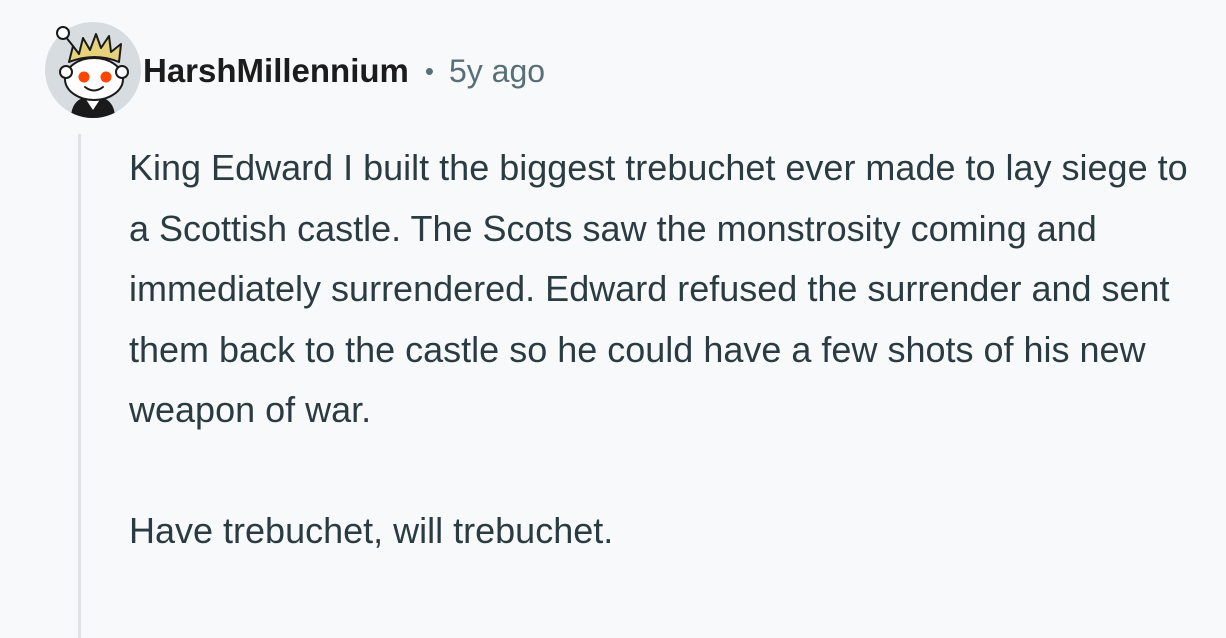 The width and height of the screenshot is (1226, 638). Describe the element at coordinates (371, 530) in the screenshot. I see `comment-paragraph: Have trebuchet, will trebuchet.` at that location.